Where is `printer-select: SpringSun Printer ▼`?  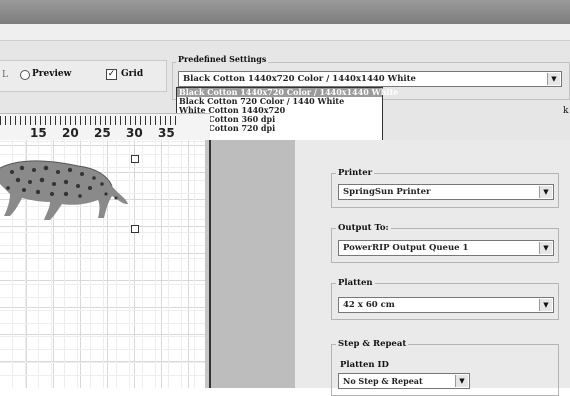 printer-select: SpringSun Printer ▼ is located at coordinates (446, 192).